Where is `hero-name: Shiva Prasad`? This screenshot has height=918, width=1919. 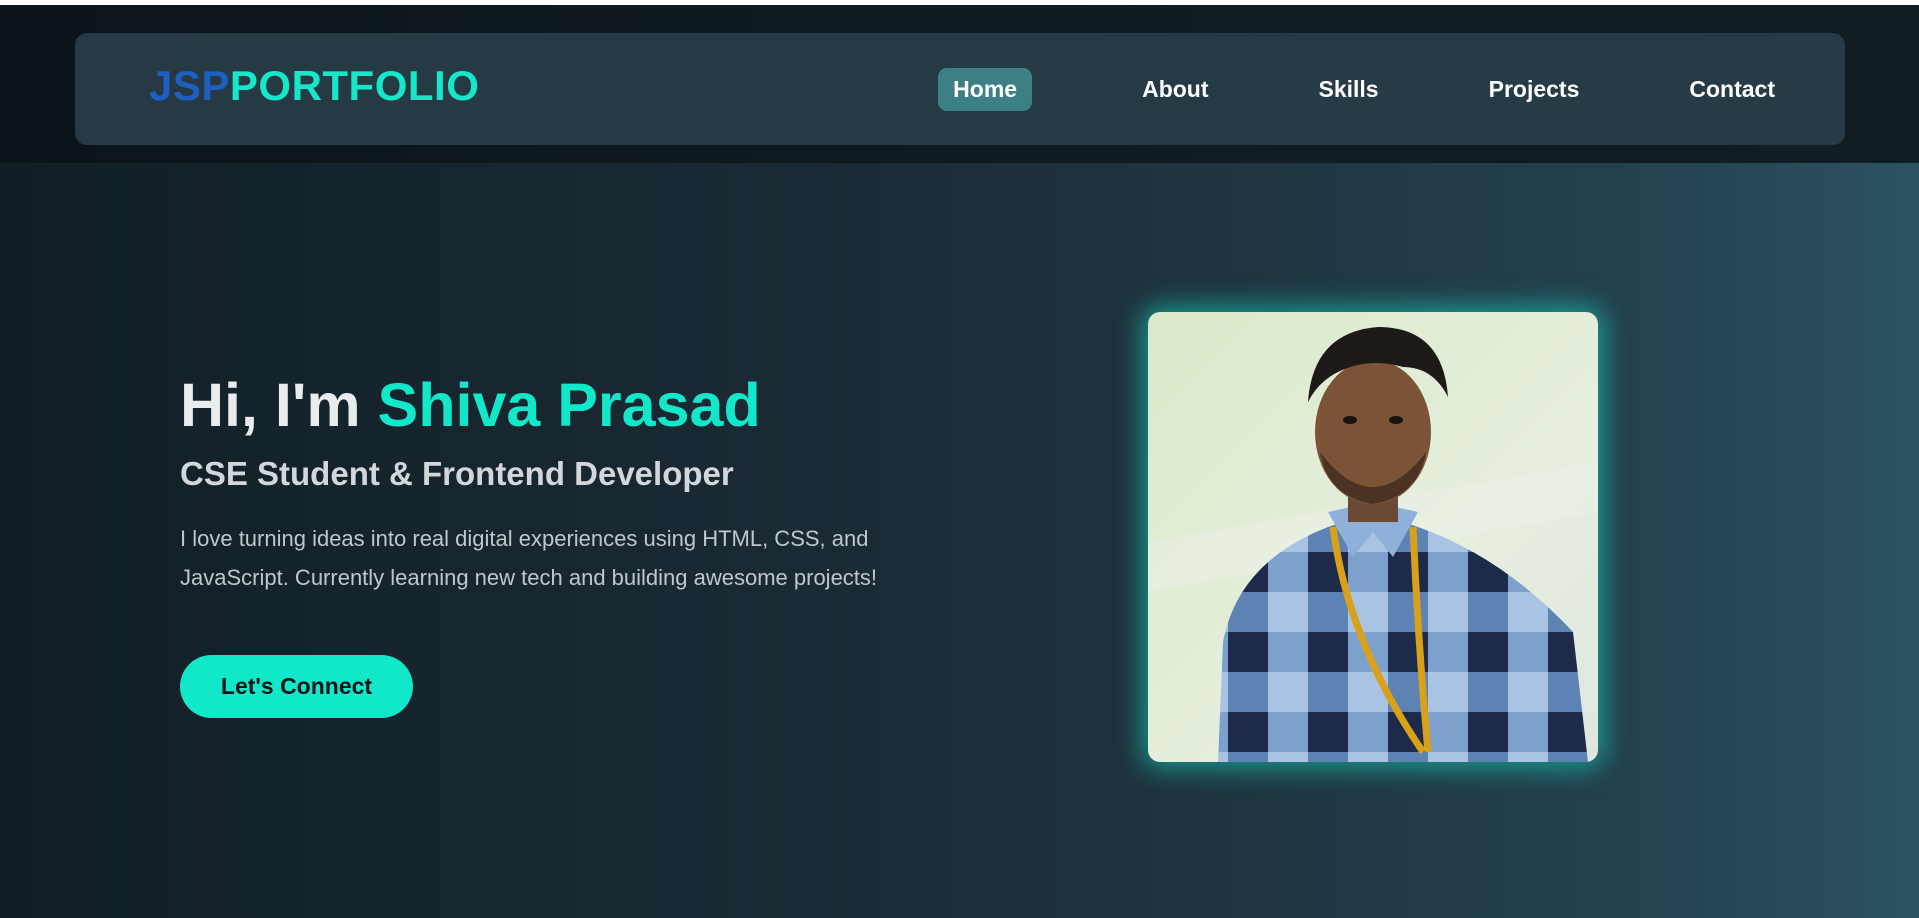 hero-name: Shiva Prasad is located at coordinates (569, 405).